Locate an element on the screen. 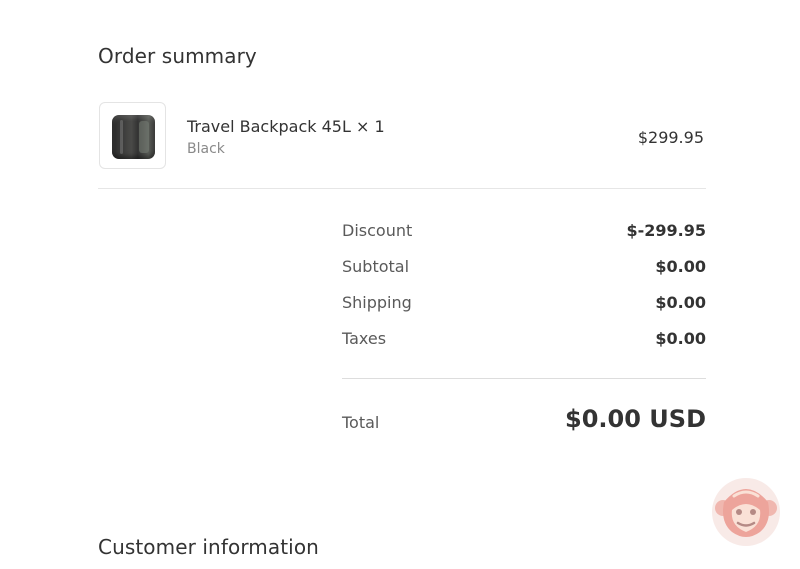 The height and width of the screenshot is (569, 800). taxes-value: $0.00 is located at coordinates (680, 338).